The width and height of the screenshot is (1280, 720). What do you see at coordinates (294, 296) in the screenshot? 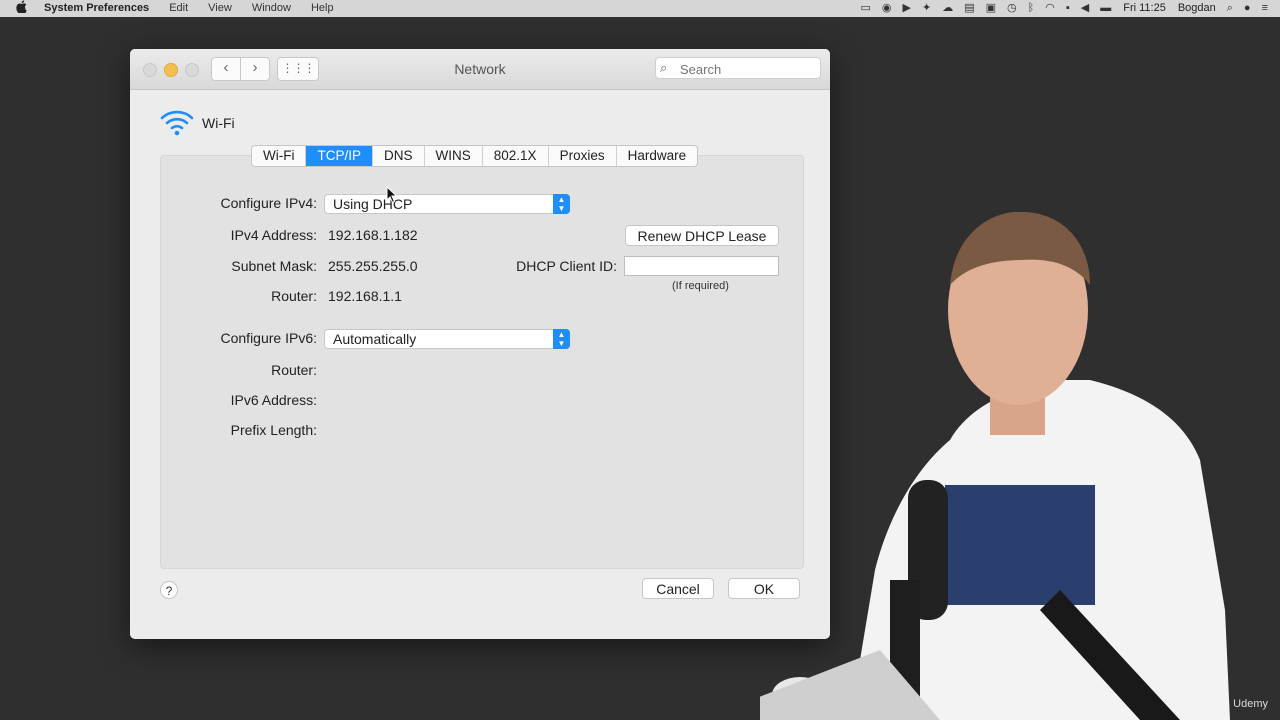
I see `router-label: Router:` at bounding box center [294, 296].